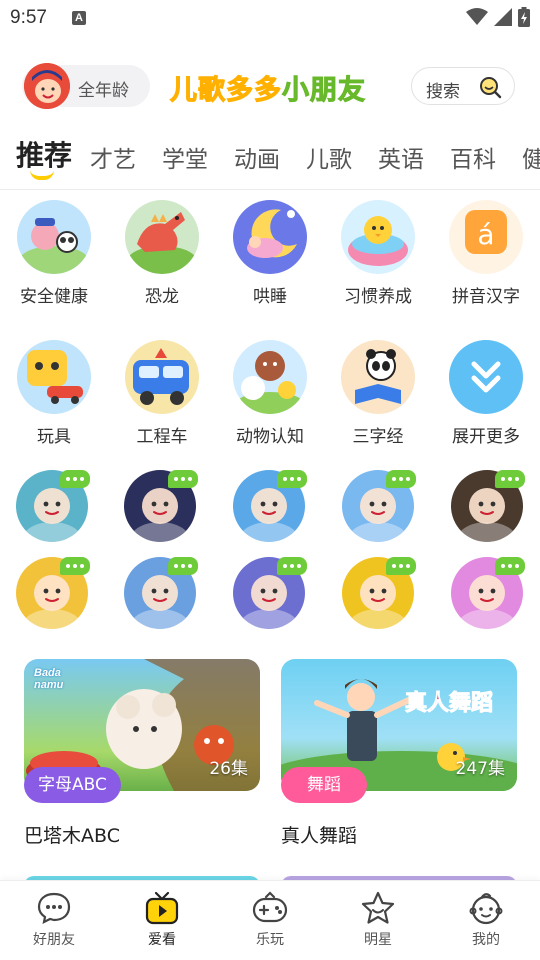  Describe the element at coordinates (54, 437) in the screenshot. I see `category-label: 玩具` at that location.